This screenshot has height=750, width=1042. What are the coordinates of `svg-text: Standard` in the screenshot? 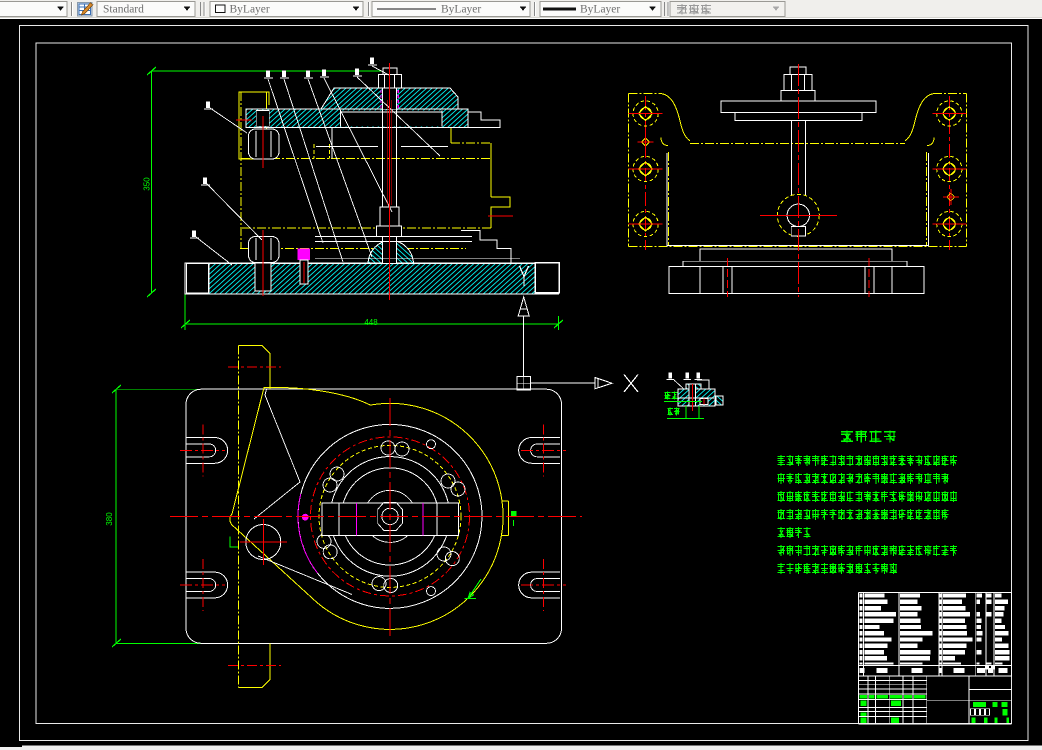 It's located at (123, 10).